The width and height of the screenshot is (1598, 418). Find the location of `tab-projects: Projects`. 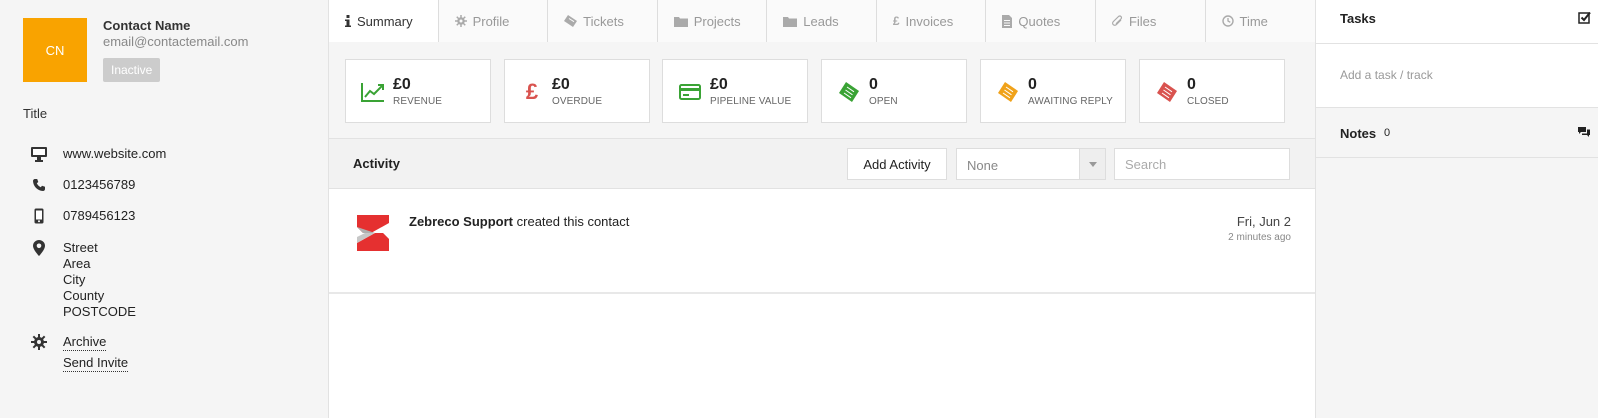

tab-projects: Projects is located at coordinates (712, 21).